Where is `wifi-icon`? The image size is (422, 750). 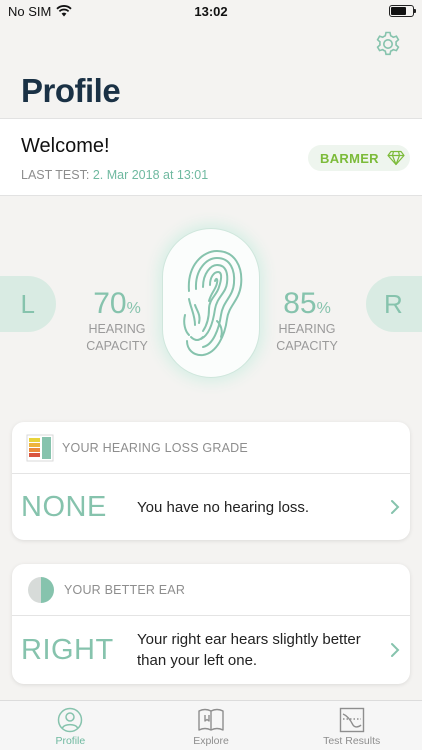 wifi-icon is located at coordinates (64, 11).